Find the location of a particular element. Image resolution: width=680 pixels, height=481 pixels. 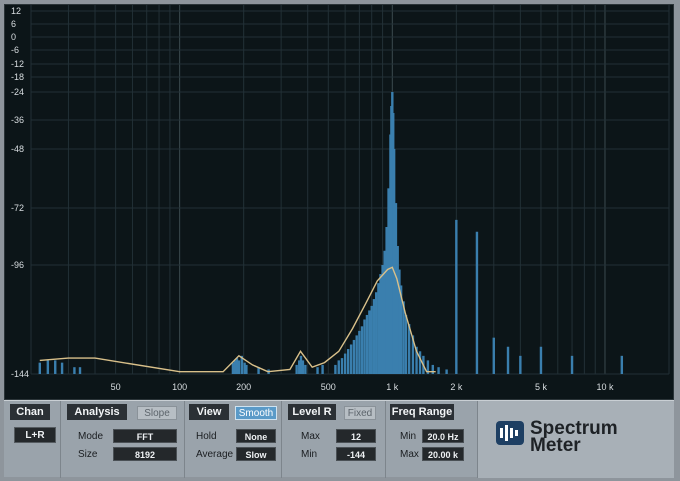

view-title: View is located at coordinates (209, 412).